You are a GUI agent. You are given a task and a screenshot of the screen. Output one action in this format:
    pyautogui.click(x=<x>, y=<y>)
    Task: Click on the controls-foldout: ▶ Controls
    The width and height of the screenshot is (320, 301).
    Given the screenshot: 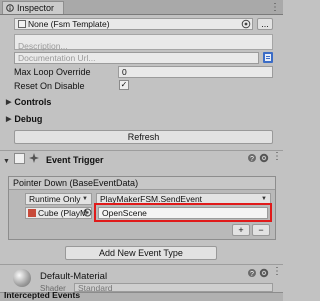 What is the action you would take?
    pyautogui.click(x=28, y=102)
    